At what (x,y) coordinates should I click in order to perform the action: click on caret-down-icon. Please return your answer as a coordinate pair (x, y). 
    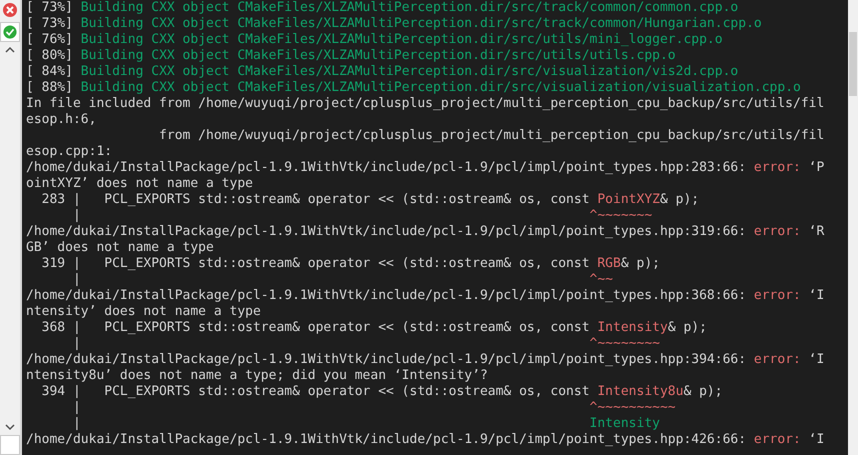
    Looking at the image, I should click on (10, 427).